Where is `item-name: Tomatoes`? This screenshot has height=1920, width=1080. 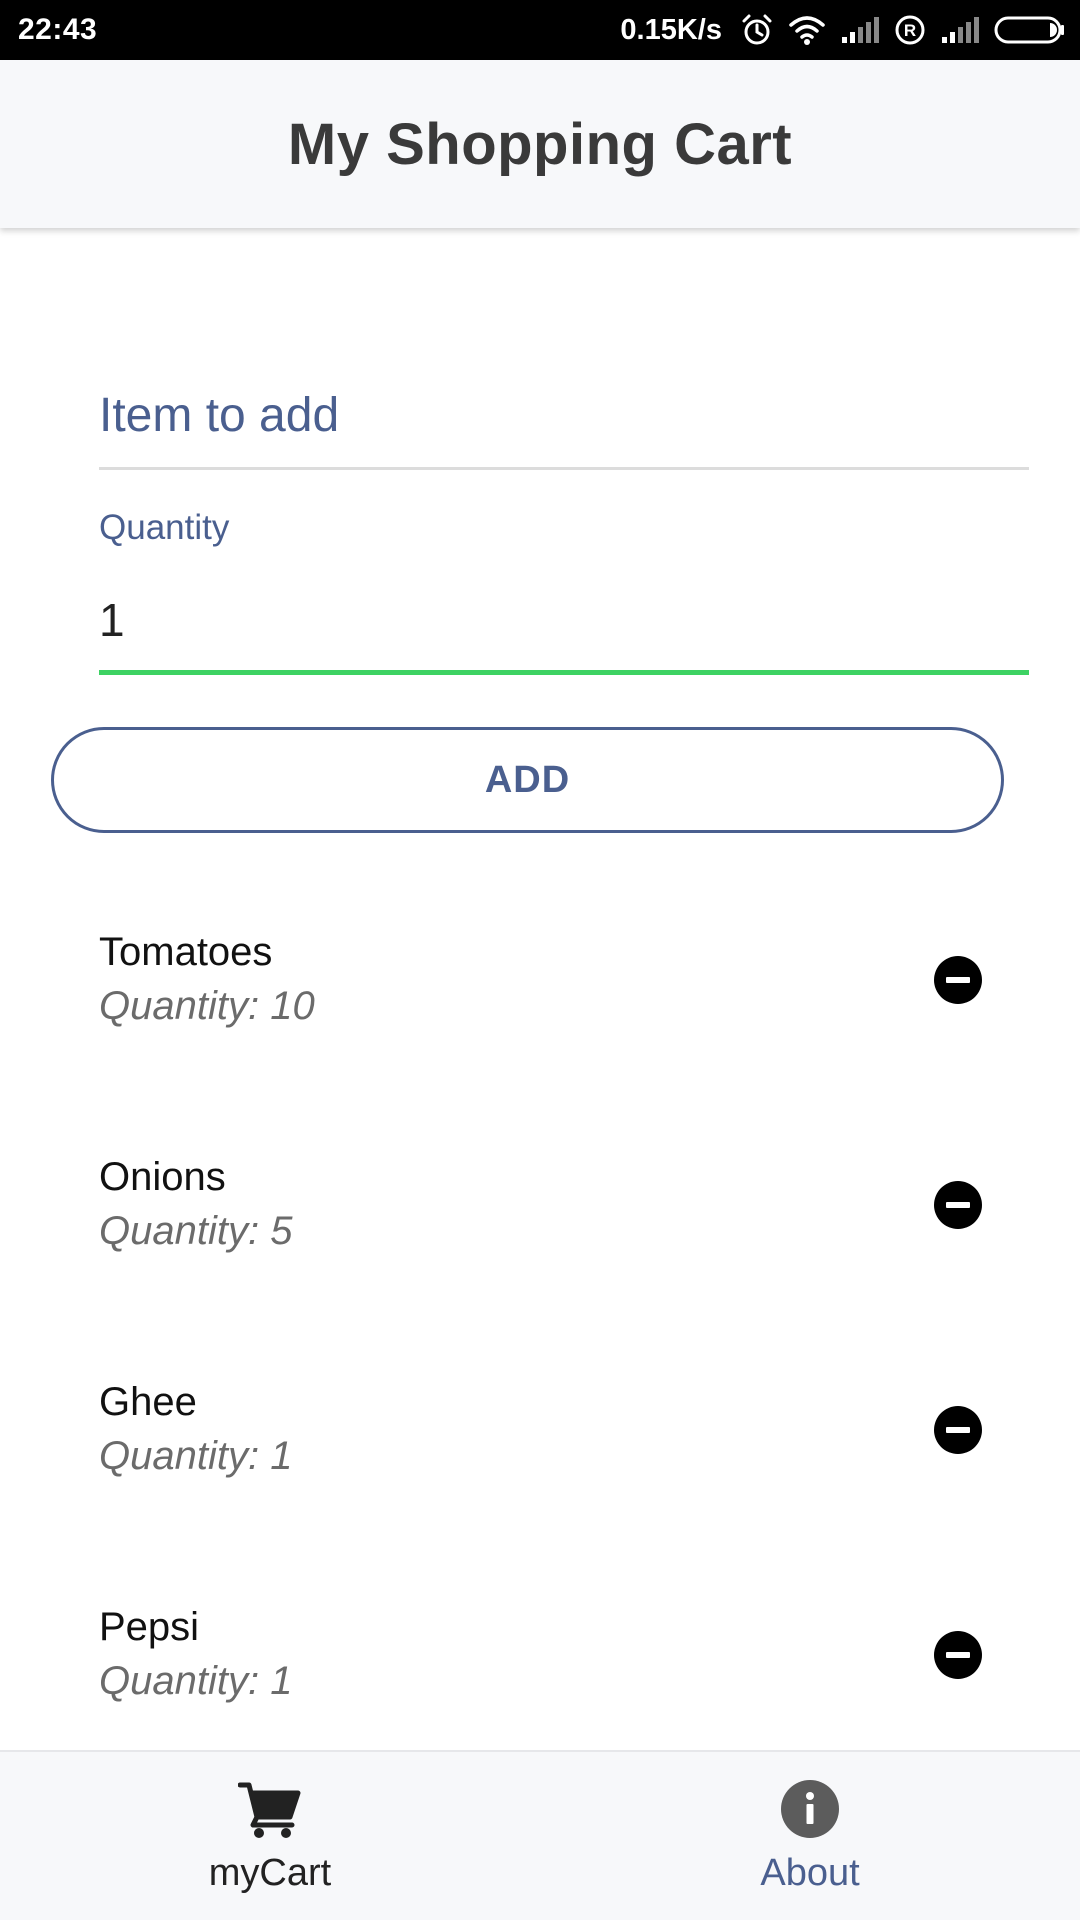
item-name: Tomatoes is located at coordinates (186, 952).